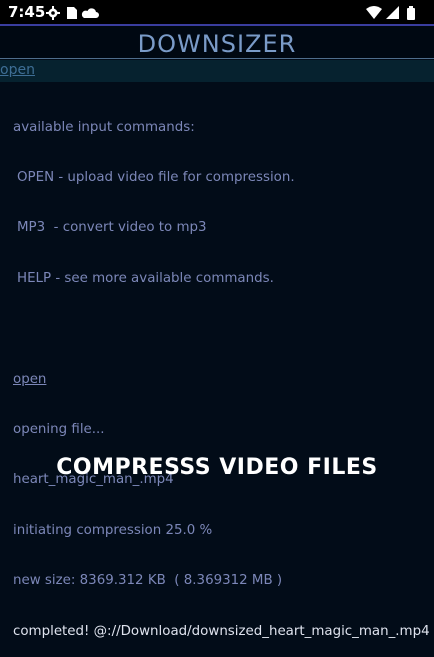  What do you see at coordinates (217, 467) in the screenshot?
I see `promo-banner: COMPRESSS VIDEO FILES` at bounding box center [217, 467].